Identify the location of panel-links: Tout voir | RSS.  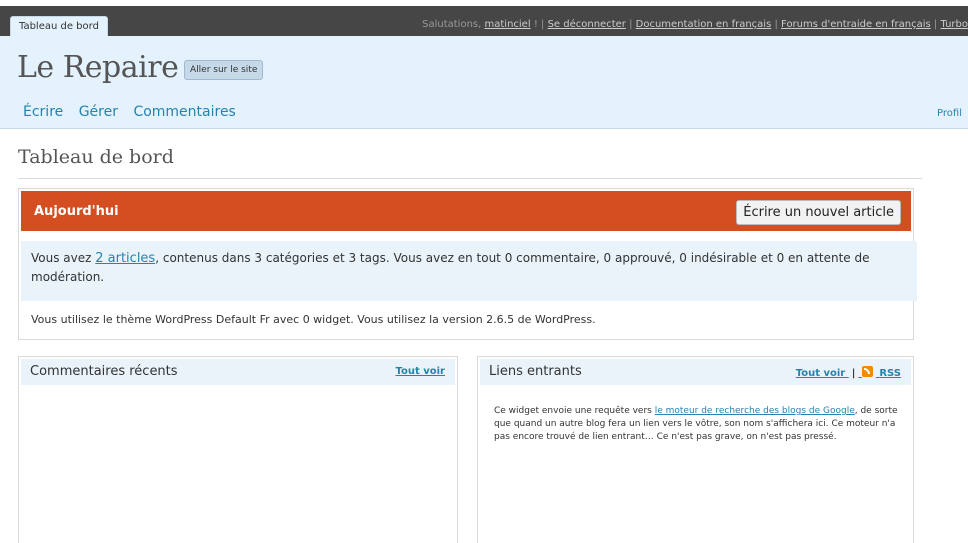
(848, 372).